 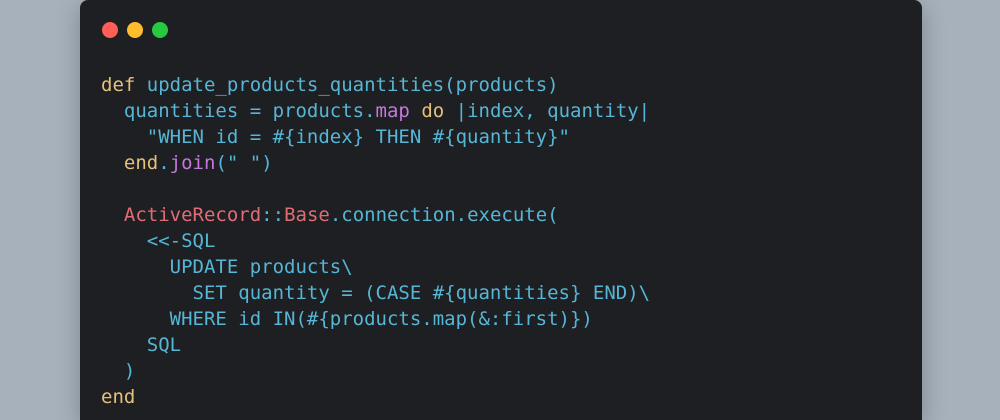 What do you see at coordinates (110, 30) in the screenshot?
I see `close-button` at bounding box center [110, 30].